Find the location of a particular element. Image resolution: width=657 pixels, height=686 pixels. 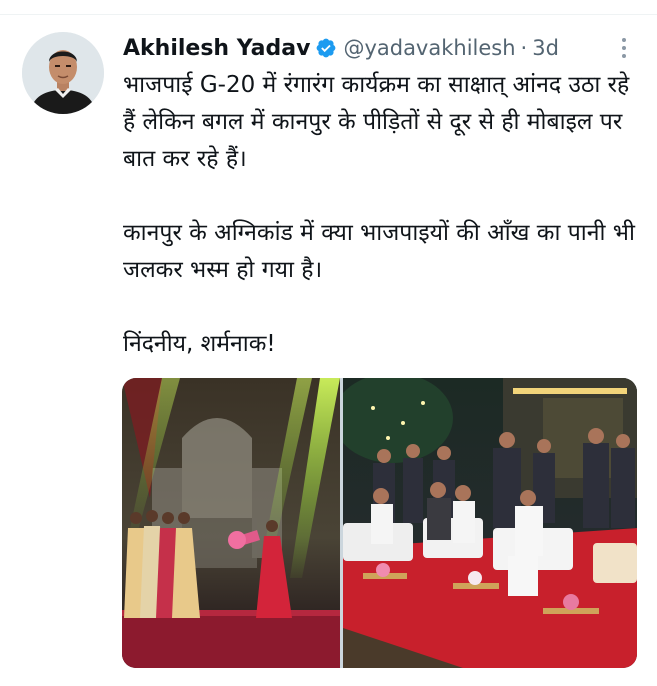

avatar-image is located at coordinates (63, 73).